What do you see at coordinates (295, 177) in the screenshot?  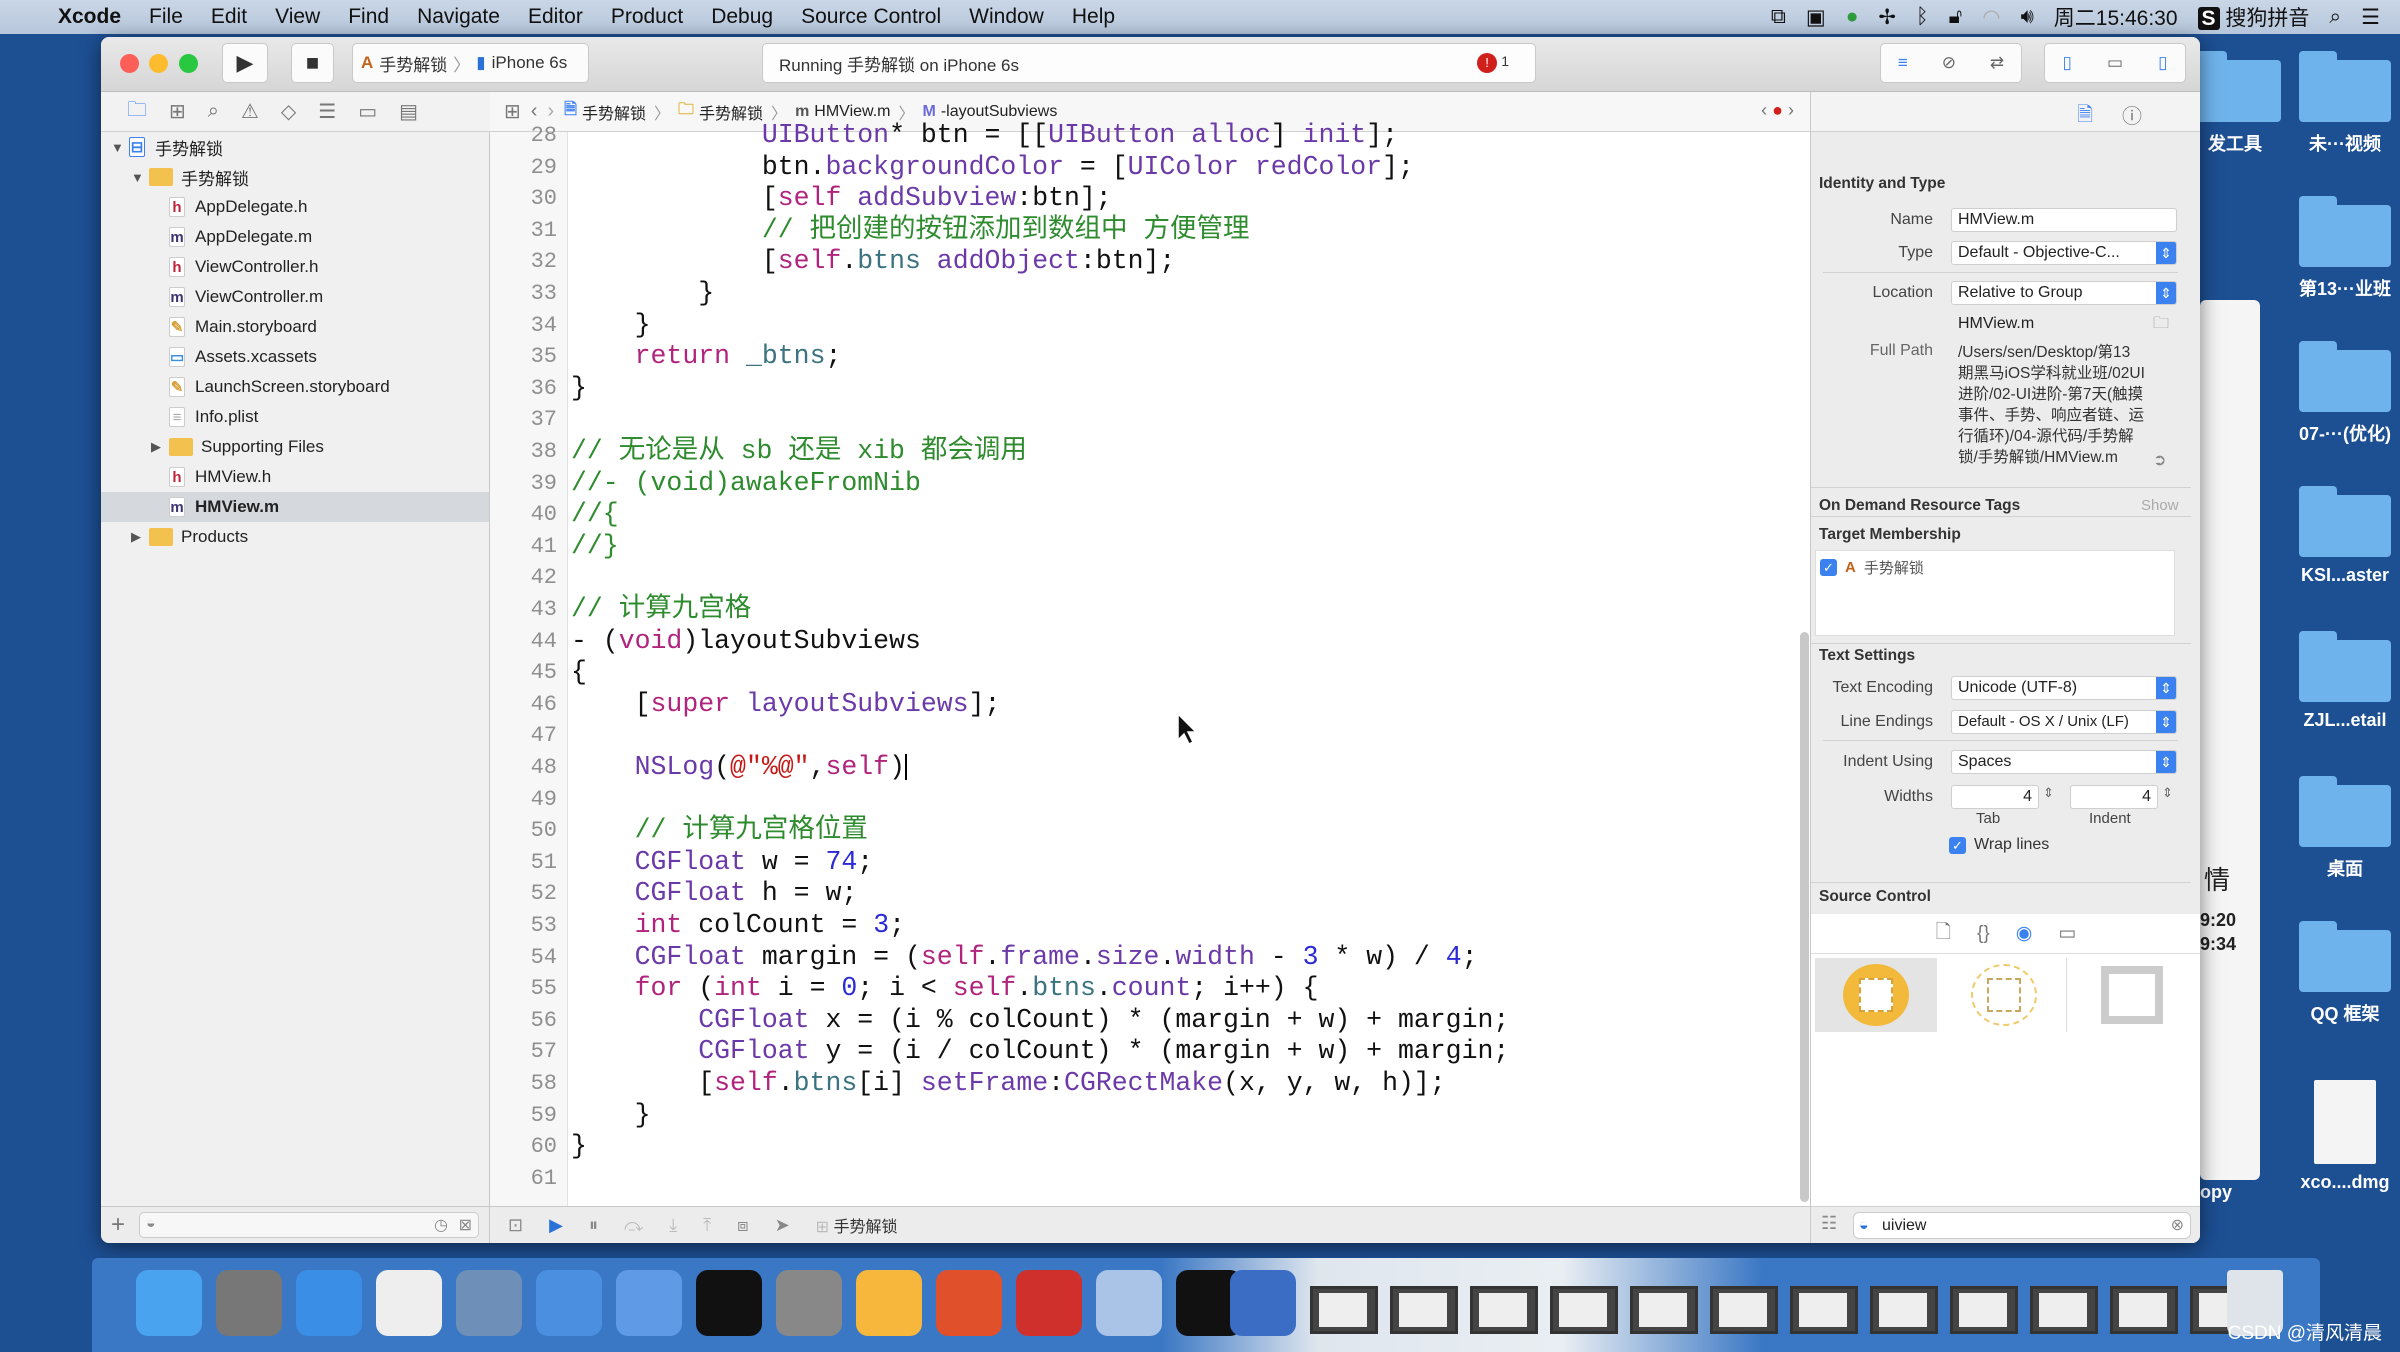 I see `navigator-item: ▼ 手势解锁` at bounding box center [295, 177].